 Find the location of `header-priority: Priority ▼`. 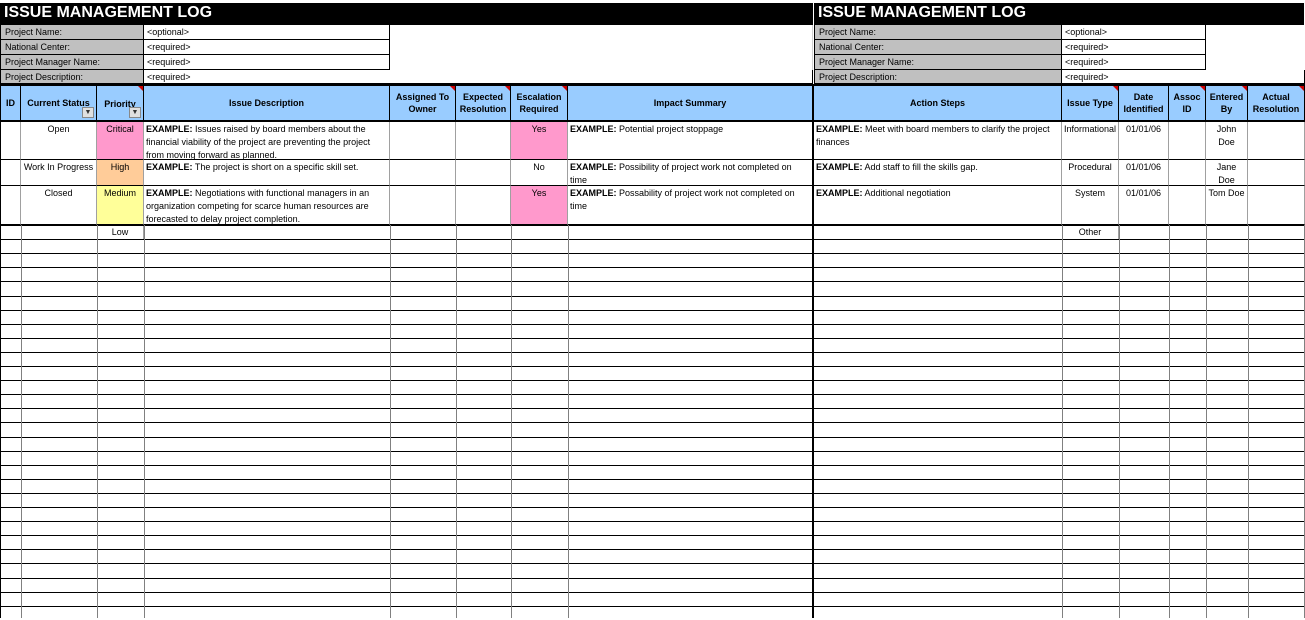

header-priority: Priority ▼ is located at coordinates (120, 103).